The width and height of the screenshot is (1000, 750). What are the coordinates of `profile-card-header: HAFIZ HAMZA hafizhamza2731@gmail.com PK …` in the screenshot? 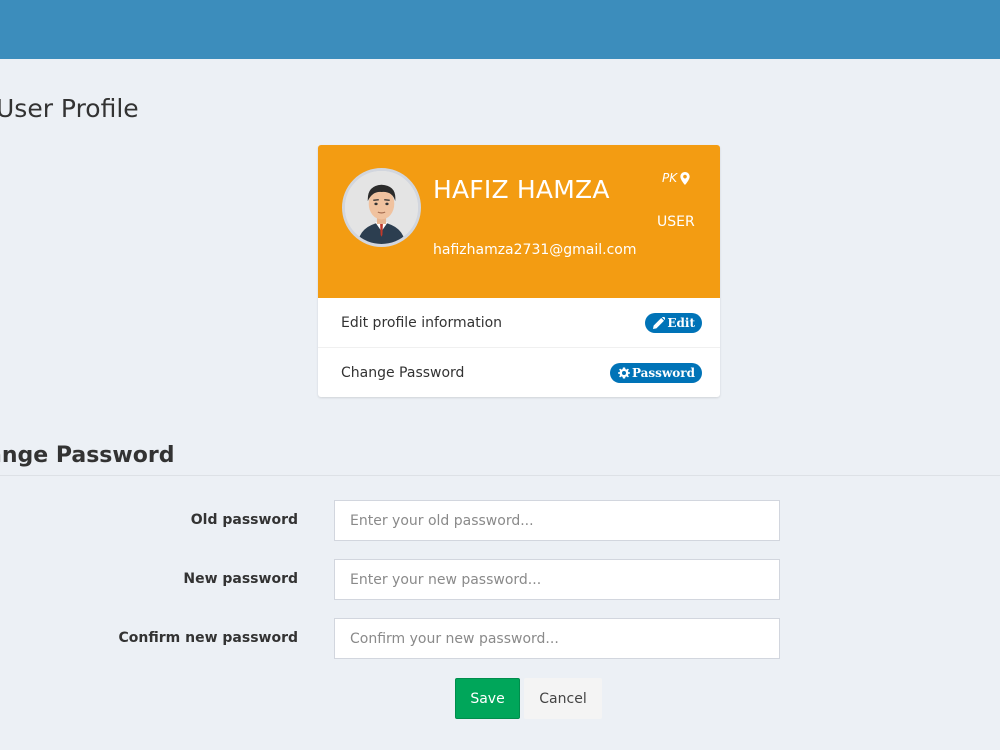 It's located at (519, 221).